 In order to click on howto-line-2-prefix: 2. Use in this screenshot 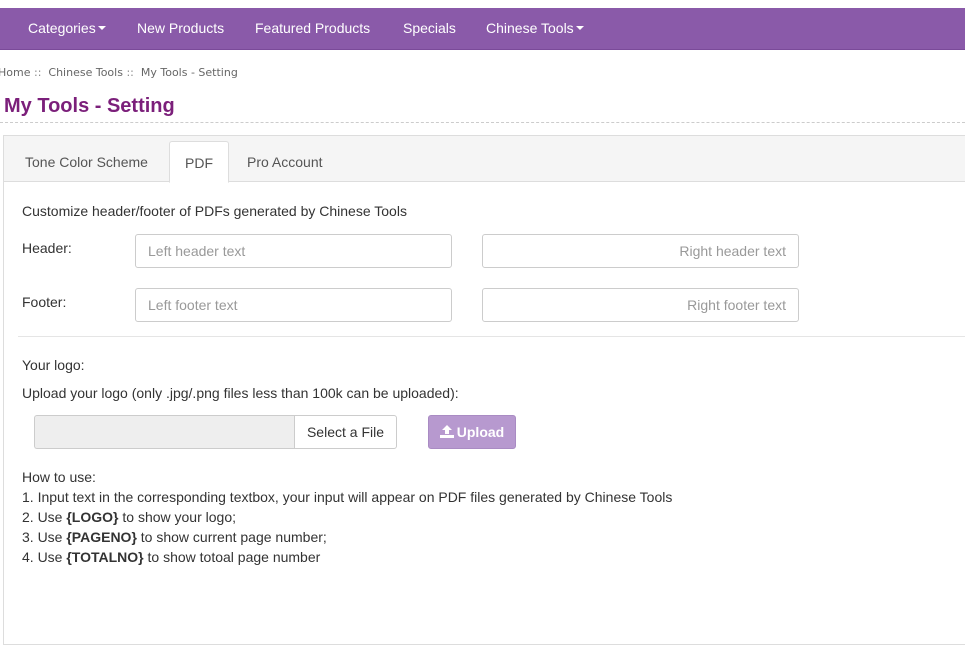, I will do `click(44, 517)`.